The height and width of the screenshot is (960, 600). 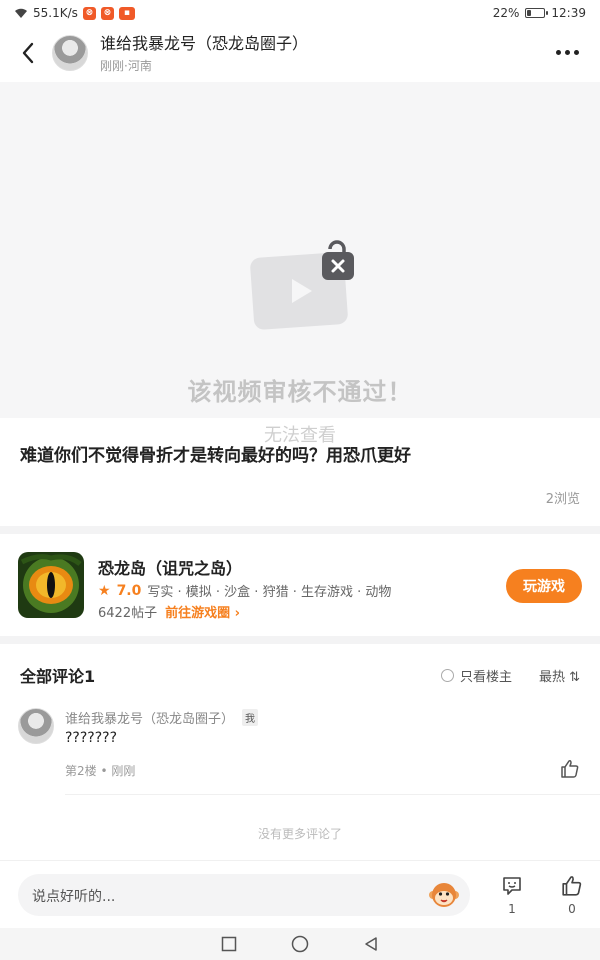 What do you see at coordinates (55, 13) in the screenshot?
I see `network-speed: 55.1K/s` at bounding box center [55, 13].